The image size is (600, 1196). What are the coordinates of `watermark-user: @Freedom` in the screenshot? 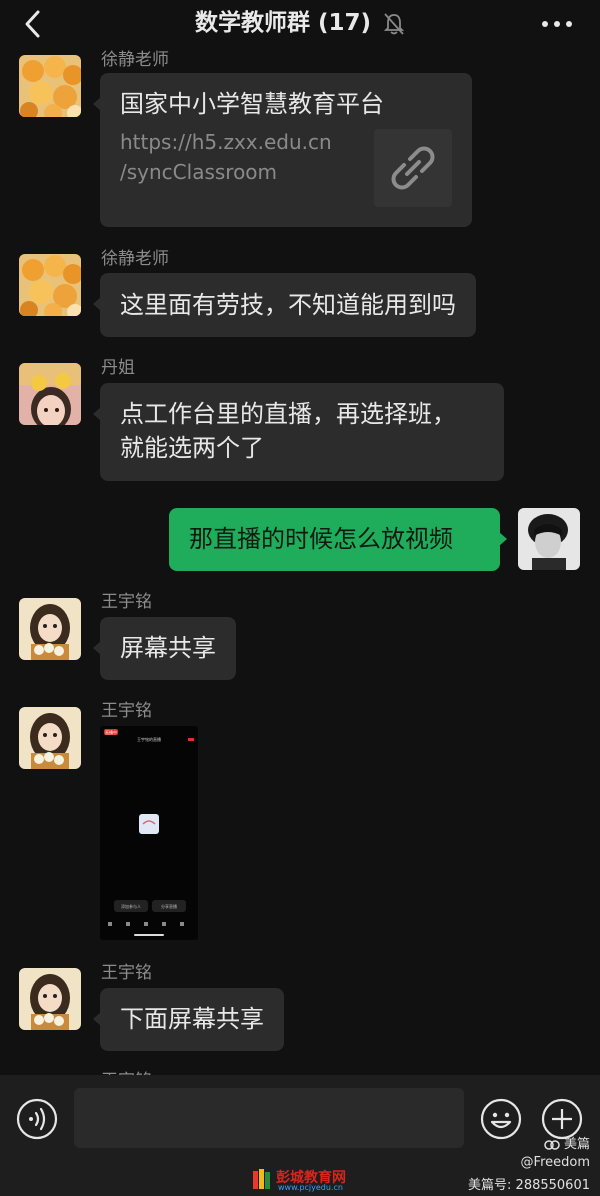 It's located at (555, 1162).